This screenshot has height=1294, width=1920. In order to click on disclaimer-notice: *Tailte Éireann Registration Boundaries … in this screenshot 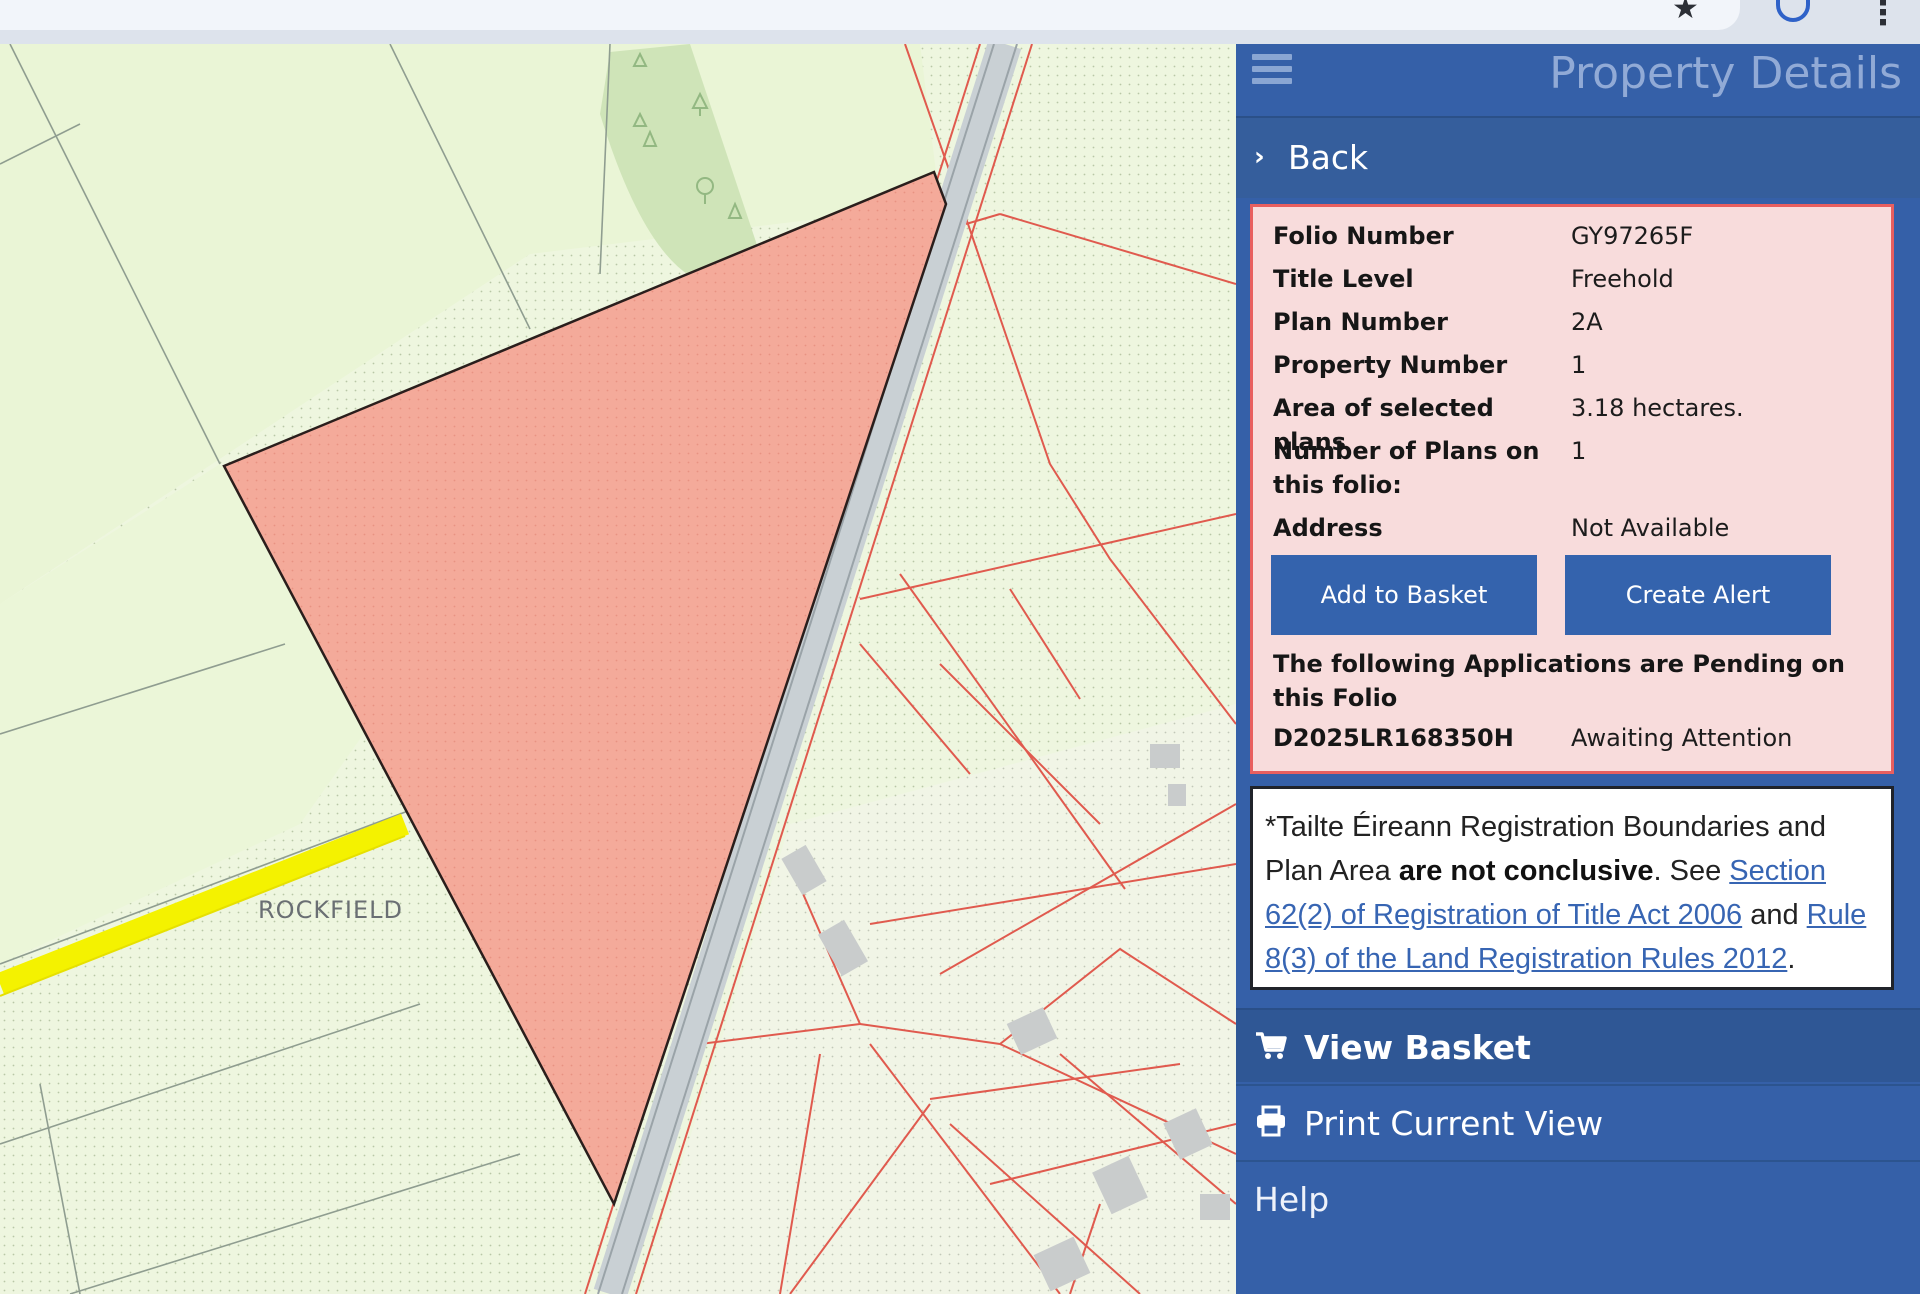, I will do `click(1572, 888)`.